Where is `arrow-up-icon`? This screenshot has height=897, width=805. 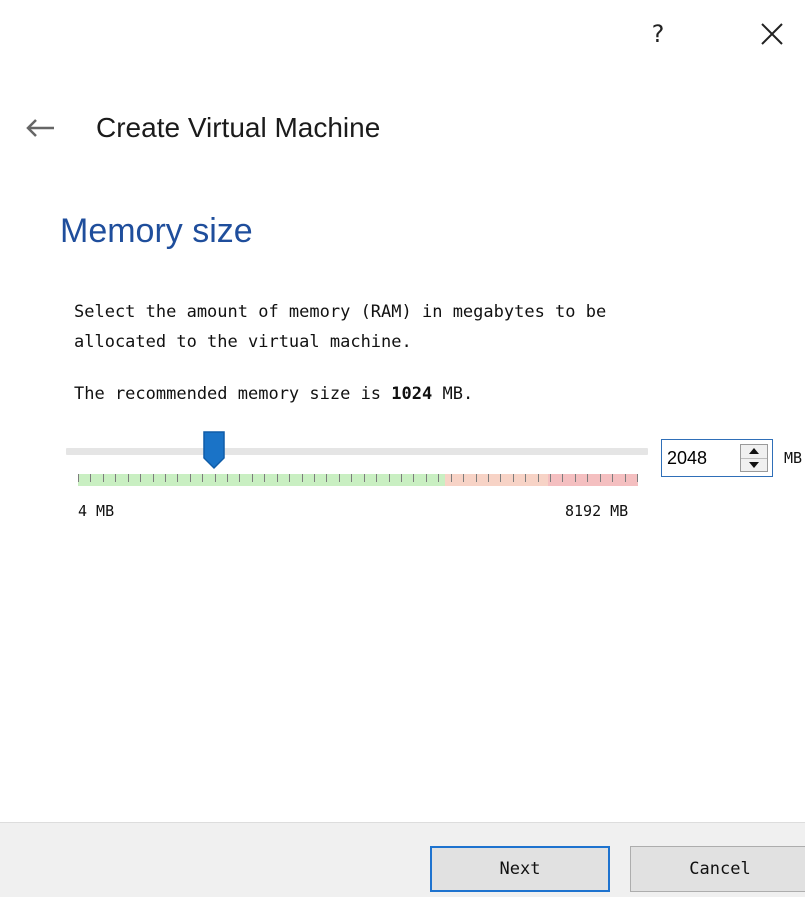
arrow-up-icon is located at coordinates (754, 451).